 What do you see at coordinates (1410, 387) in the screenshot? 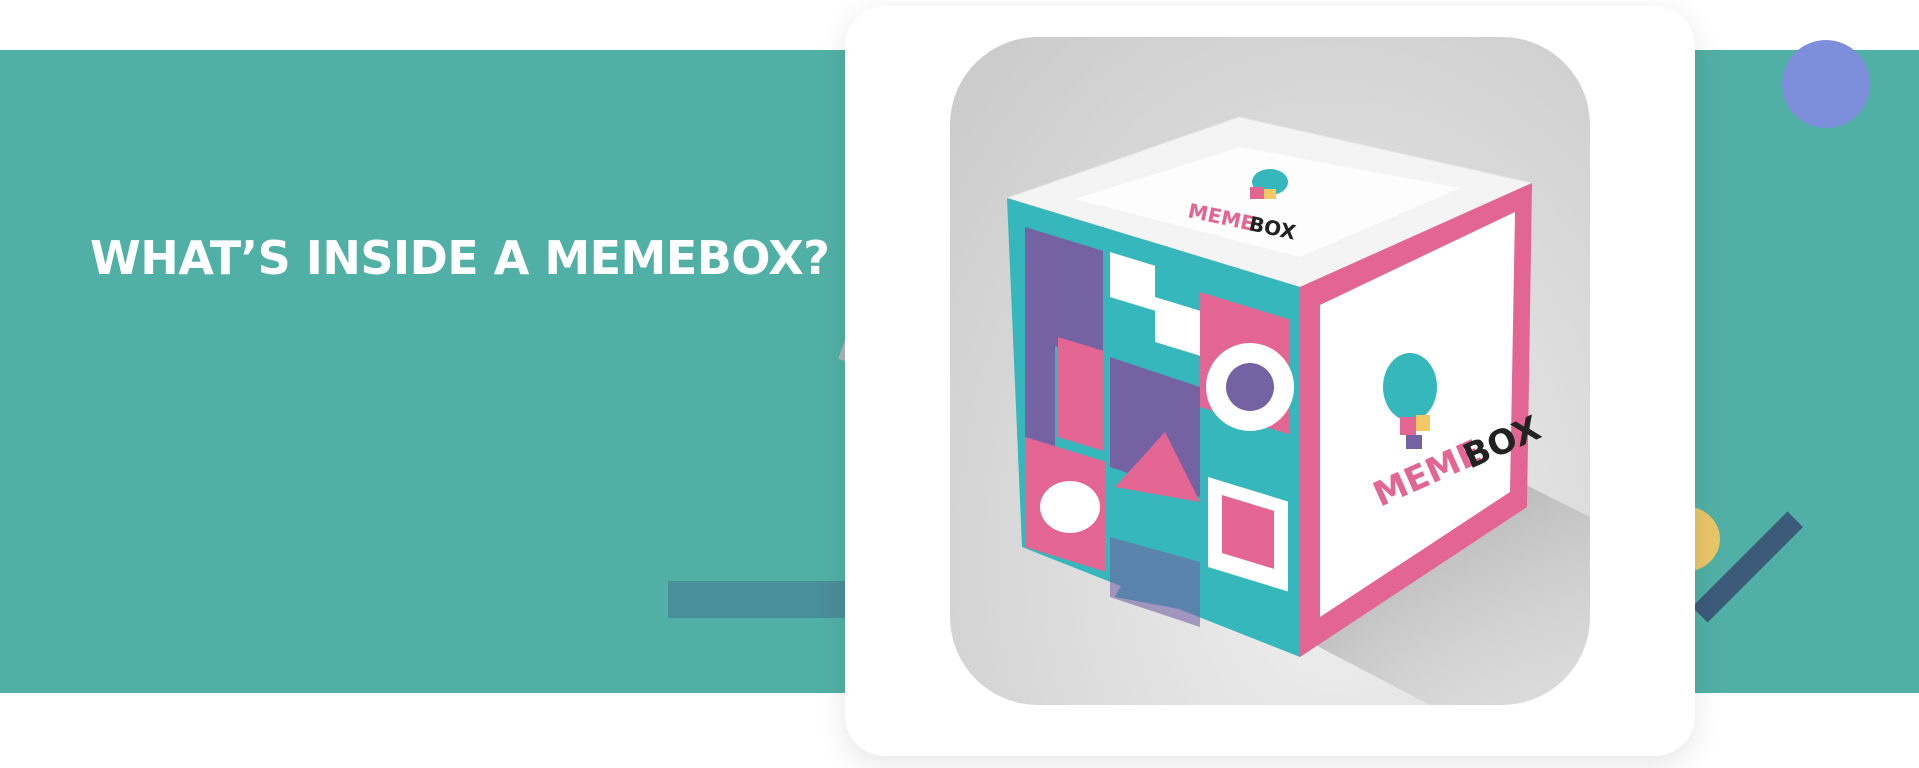
I see `elephant-mascot-icon` at bounding box center [1410, 387].